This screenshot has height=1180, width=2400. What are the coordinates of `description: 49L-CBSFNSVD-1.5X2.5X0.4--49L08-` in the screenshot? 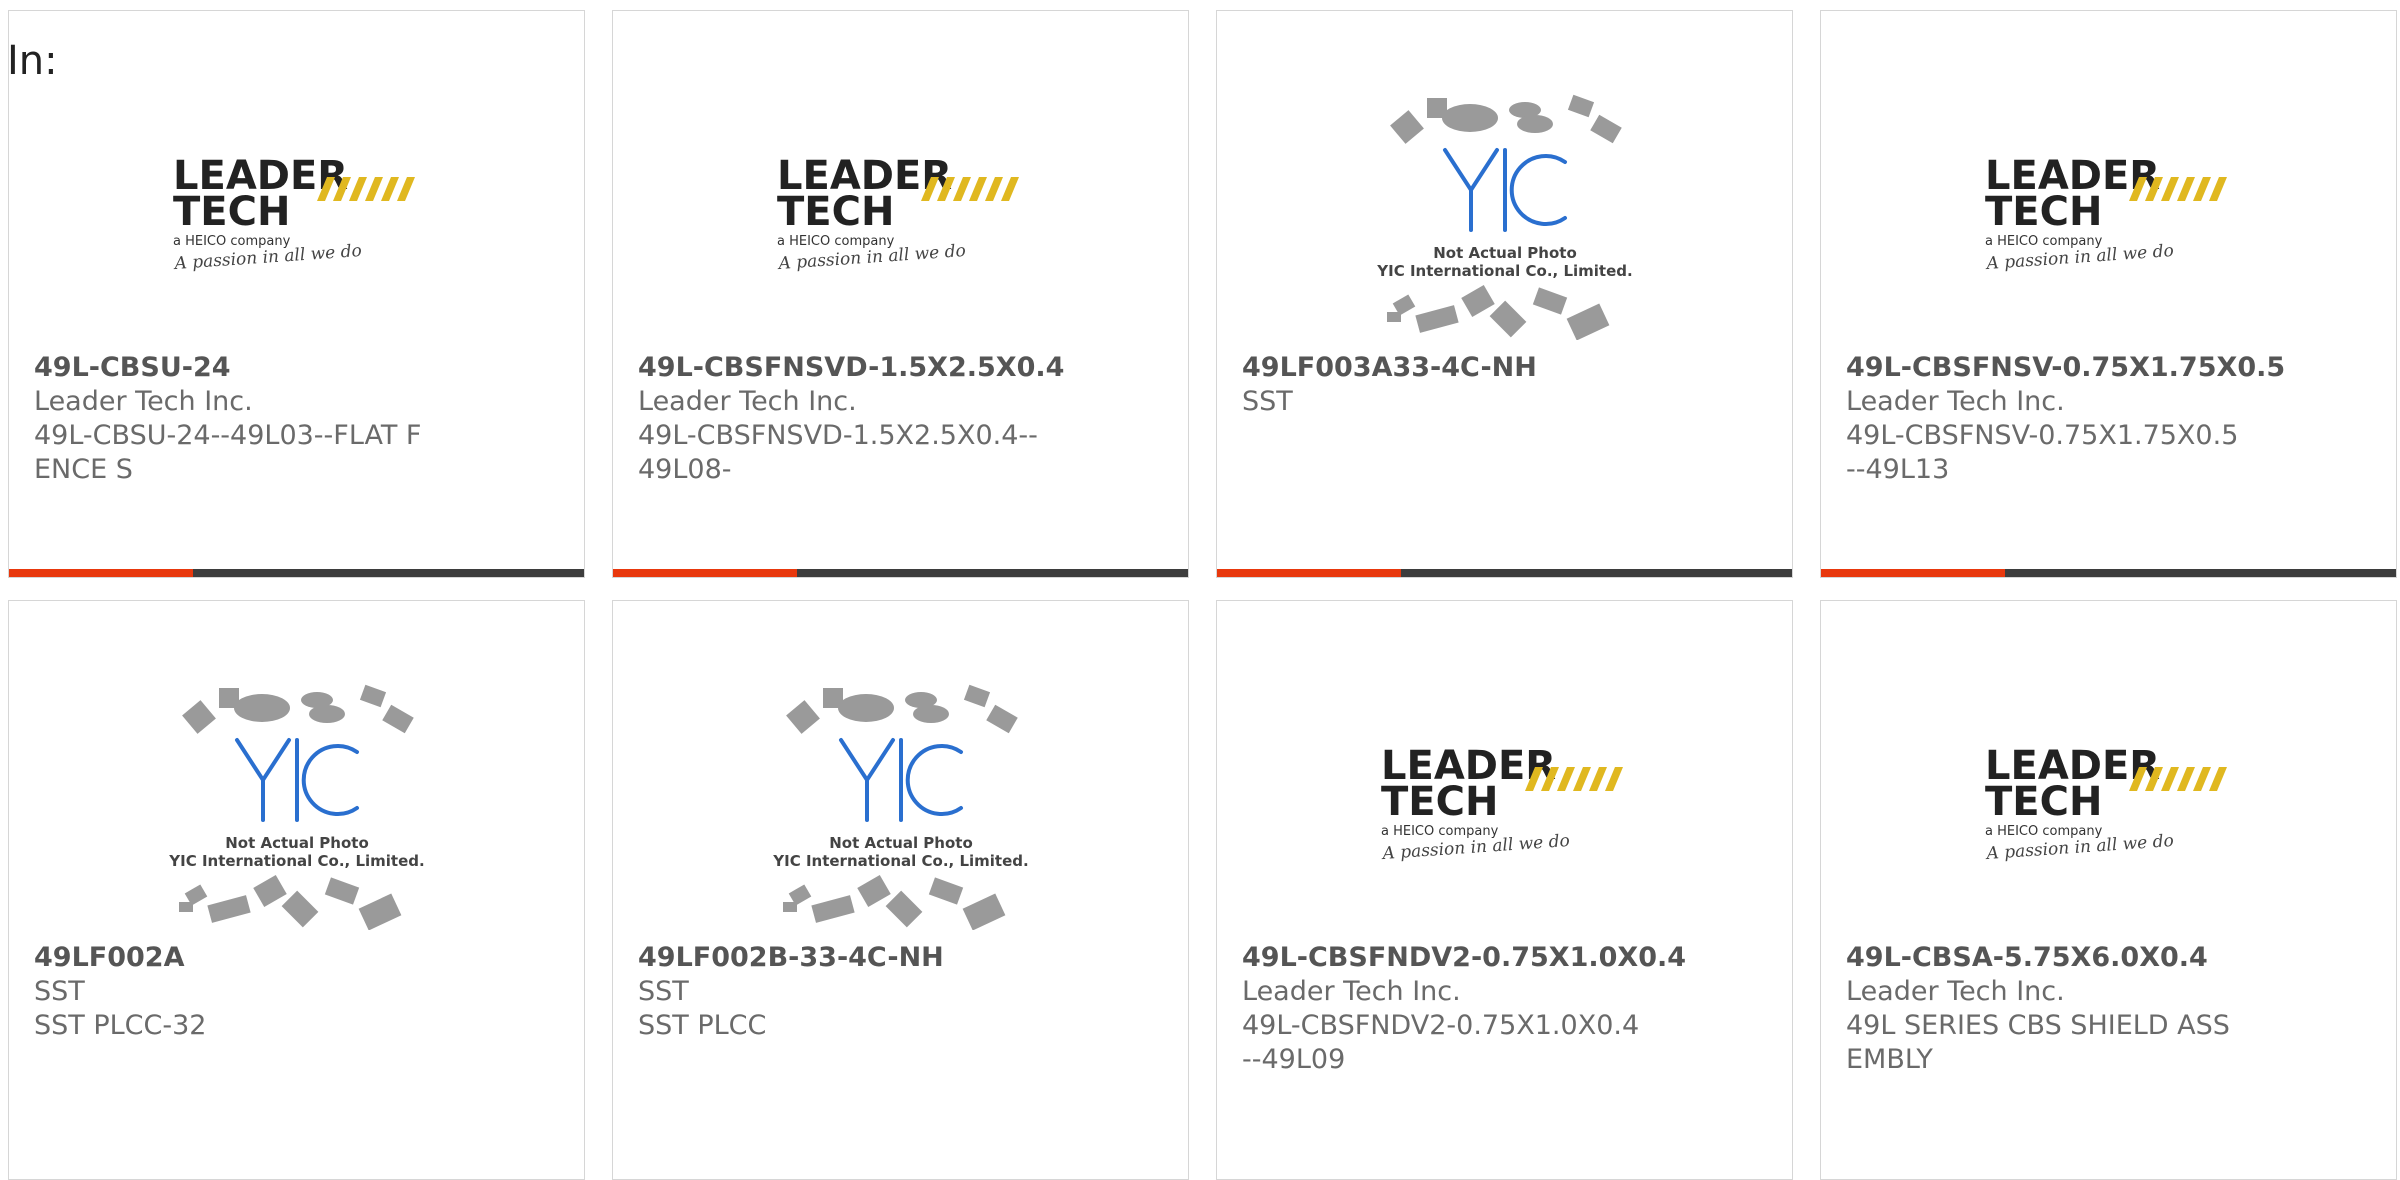 It's located at (838, 452).